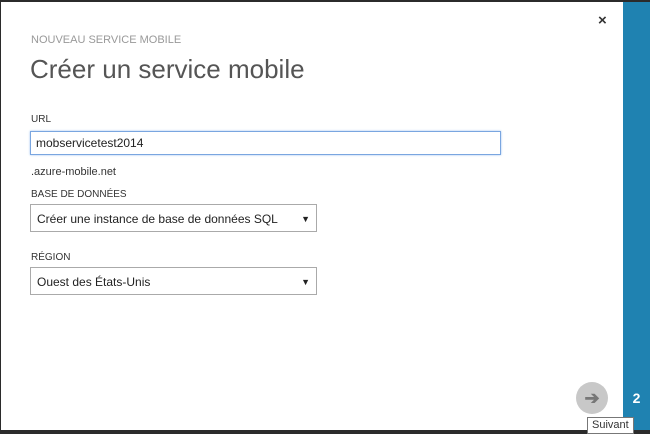  What do you see at coordinates (51, 257) in the screenshot?
I see `region-label: RÉGION` at bounding box center [51, 257].